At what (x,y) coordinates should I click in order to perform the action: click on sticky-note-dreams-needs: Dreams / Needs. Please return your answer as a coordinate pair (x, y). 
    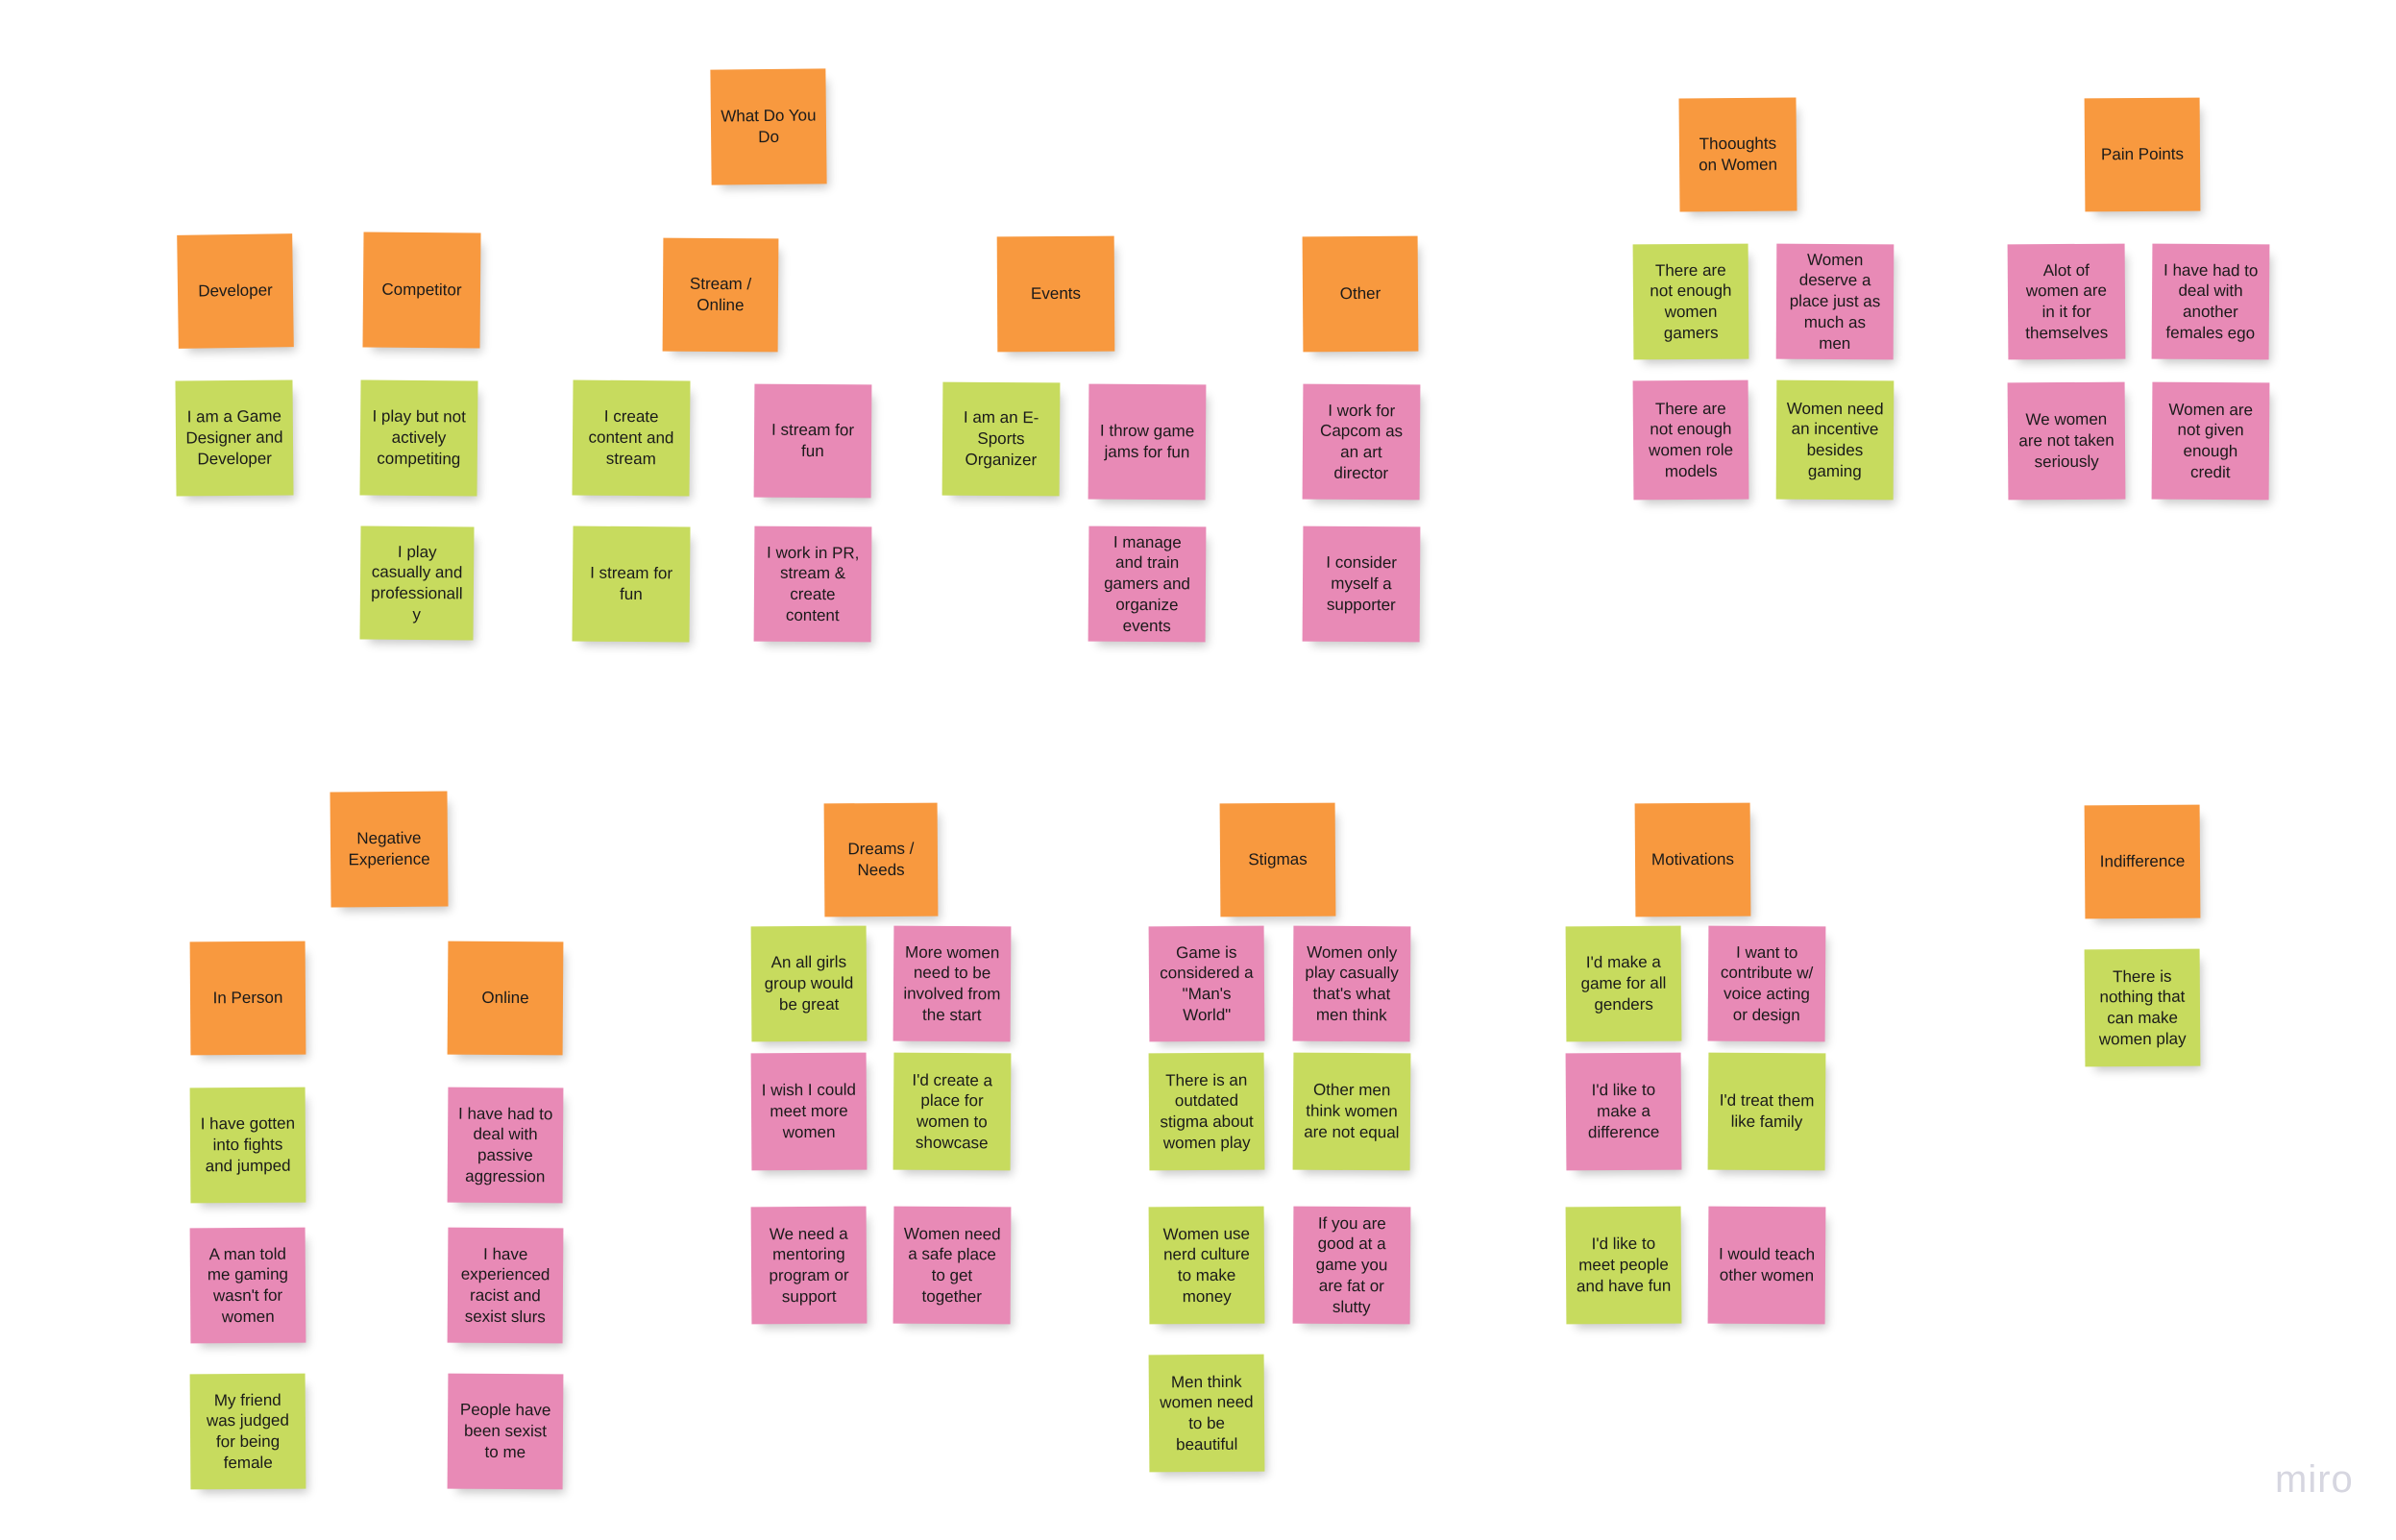
    Looking at the image, I should click on (881, 860).